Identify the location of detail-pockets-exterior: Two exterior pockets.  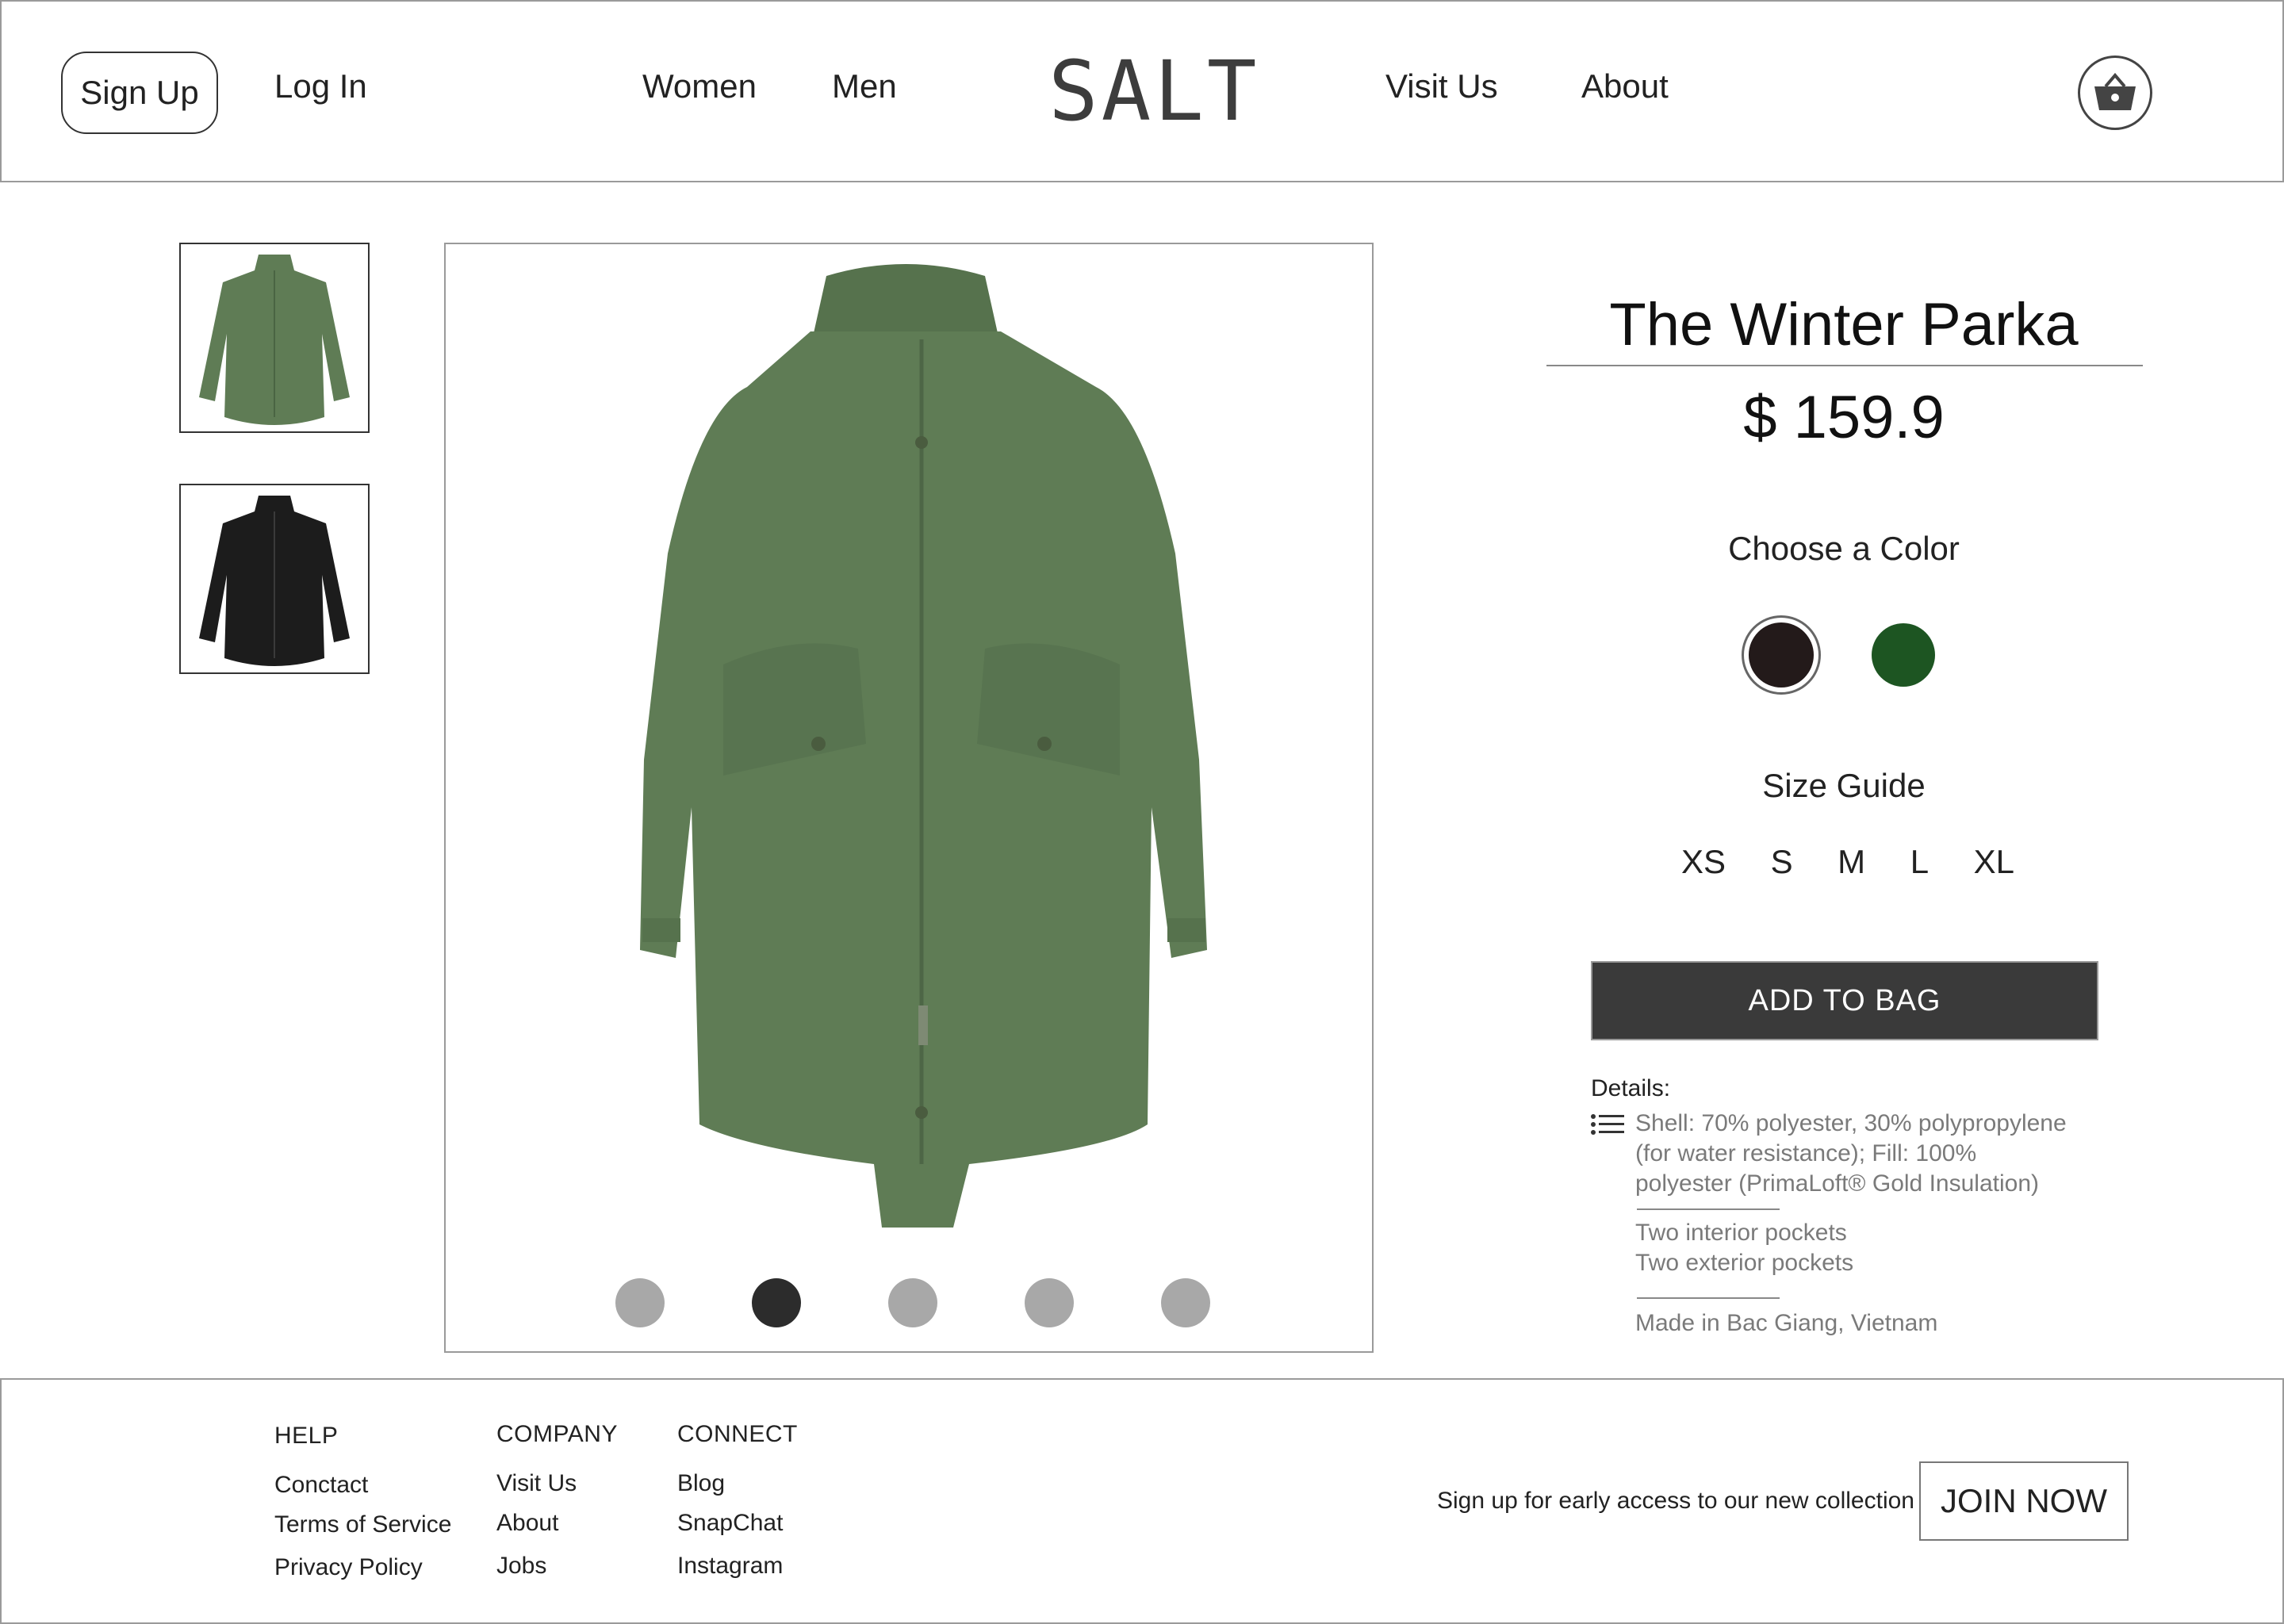
(1744, 1263).